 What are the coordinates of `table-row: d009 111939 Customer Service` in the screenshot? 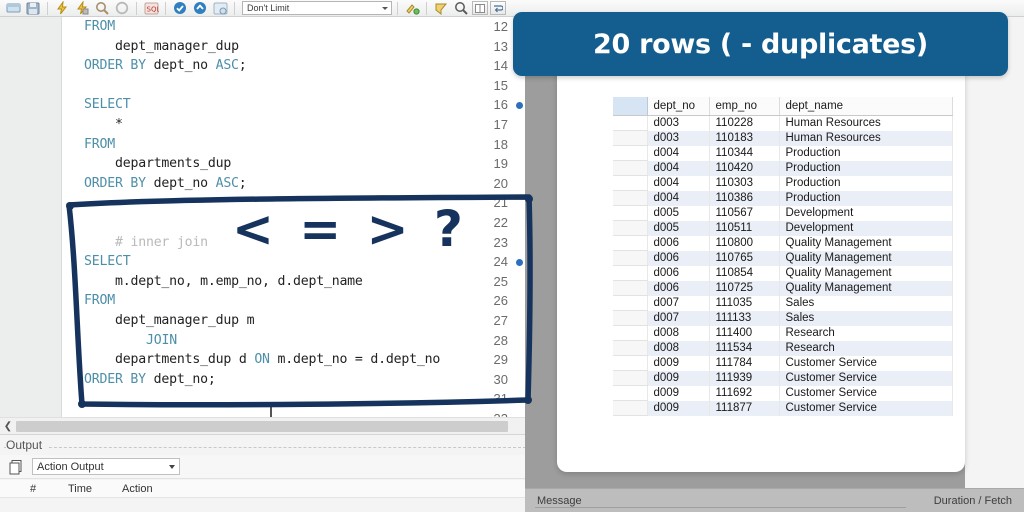 It's located at (783, 378).